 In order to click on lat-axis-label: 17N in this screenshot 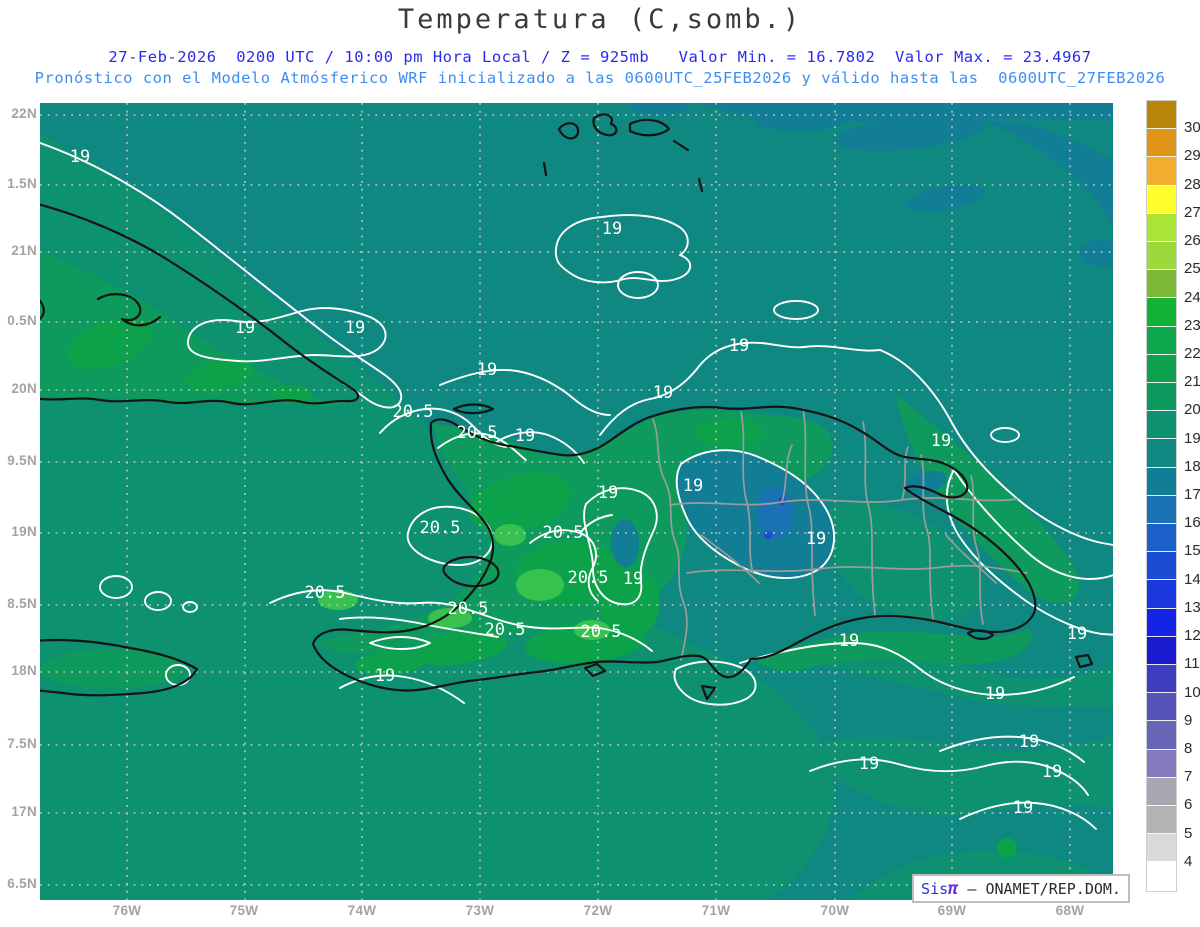, I will do `click(24, 811)`.